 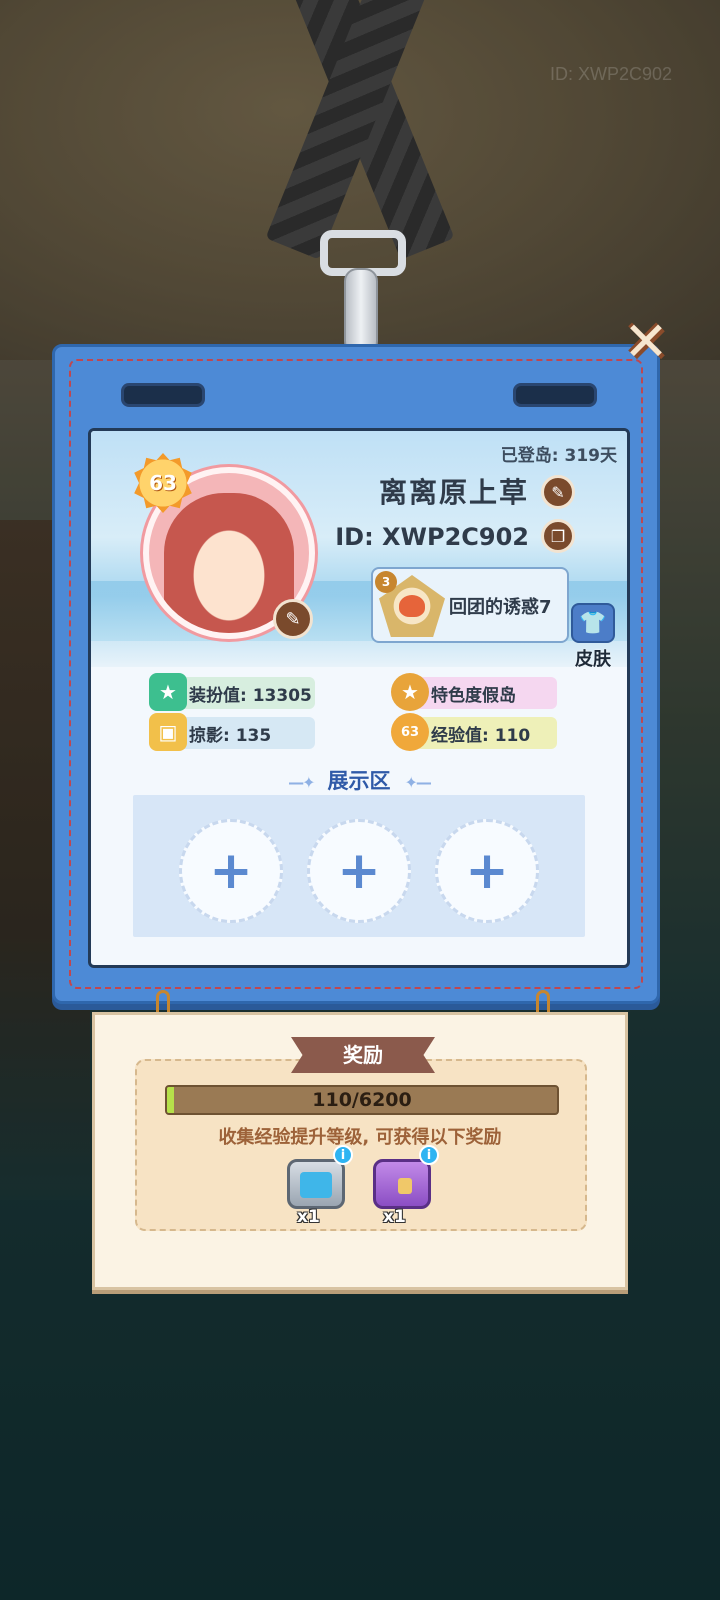 What do you see at coordinates (230, 735) in the screenshot?
I see `photos-text: 掠影: 135` at bounding box center [230, 735].